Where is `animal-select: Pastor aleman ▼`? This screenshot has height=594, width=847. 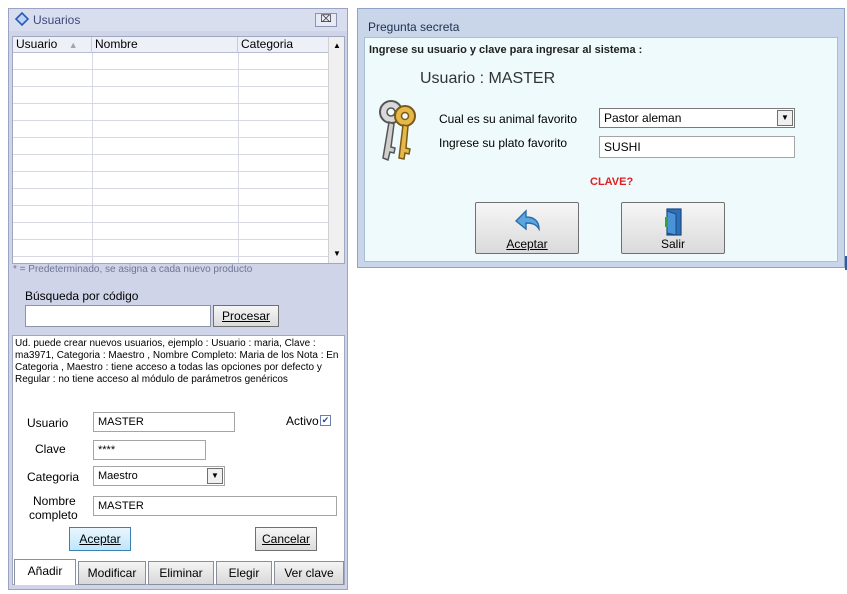
animal-select: Pastor aleman ▼ is located at coordinates (697, 118).